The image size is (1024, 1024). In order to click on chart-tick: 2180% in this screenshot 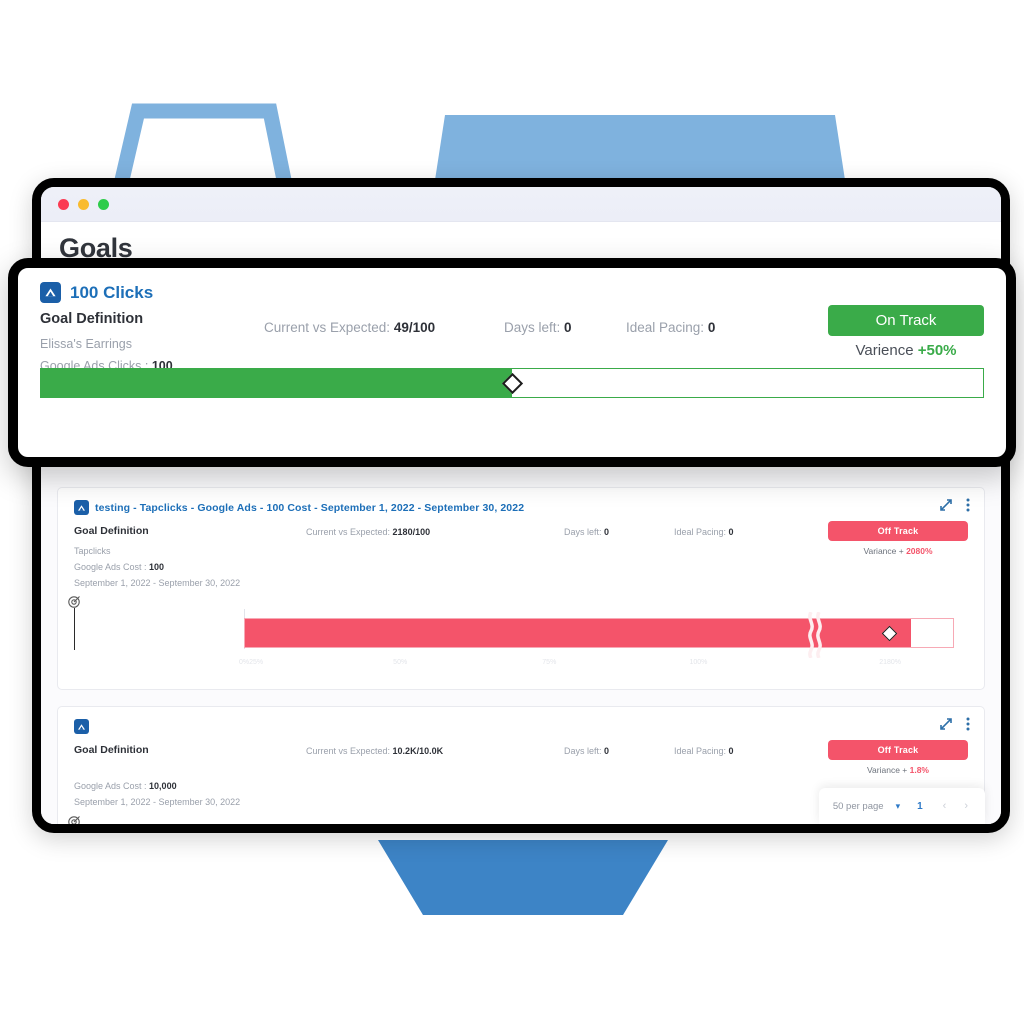, I will do `click(890, 663)`.